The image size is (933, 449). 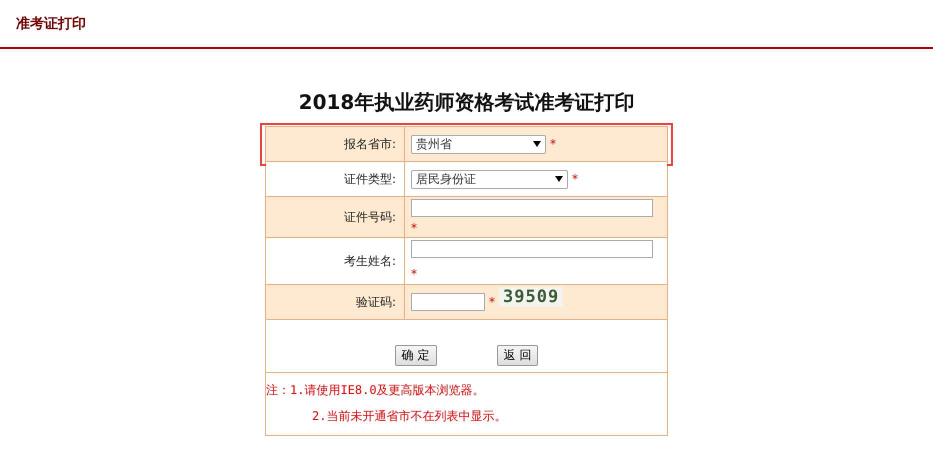 What do you see at coordinates (517, 355) in the screenshot?
I see `back-button: 返 回` at bounding box center [517, 355].